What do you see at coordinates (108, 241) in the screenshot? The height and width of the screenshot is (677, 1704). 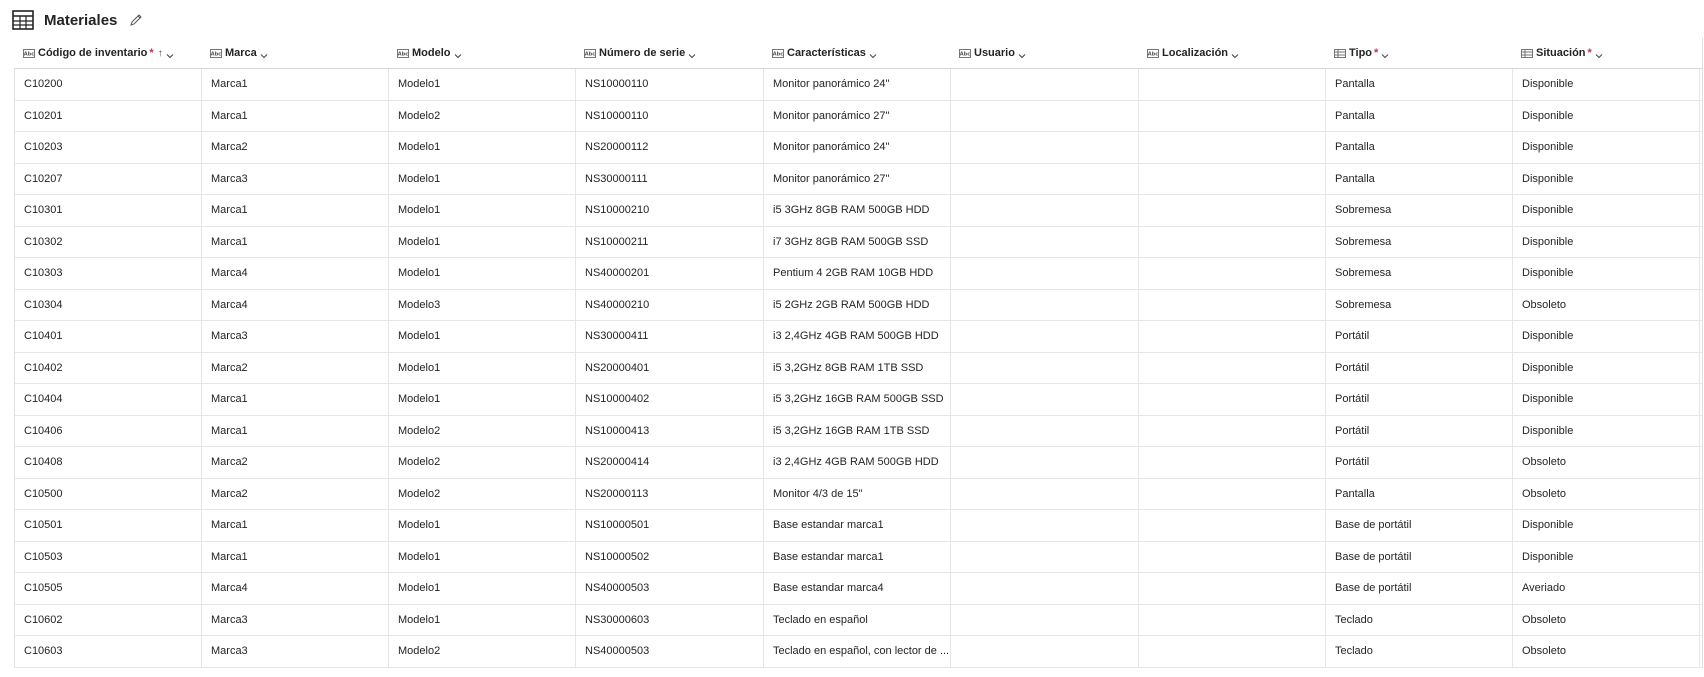 I see `table-cell: C10302` at bounding box center [108, 241].